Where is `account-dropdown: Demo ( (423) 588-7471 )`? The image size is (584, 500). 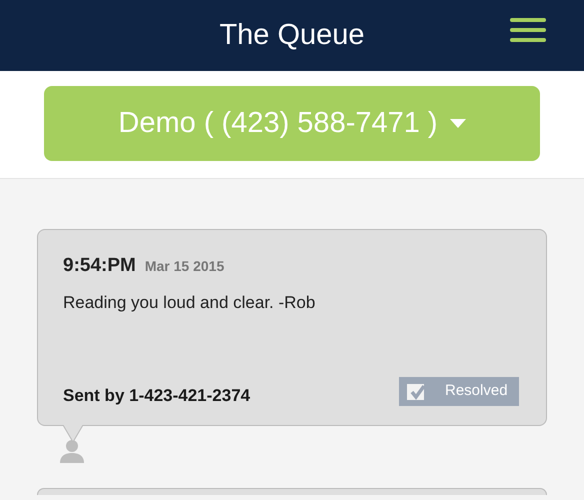 account-dropdown: Demo ( (423) 588-7471 ) is located at coordinates (292, 123).